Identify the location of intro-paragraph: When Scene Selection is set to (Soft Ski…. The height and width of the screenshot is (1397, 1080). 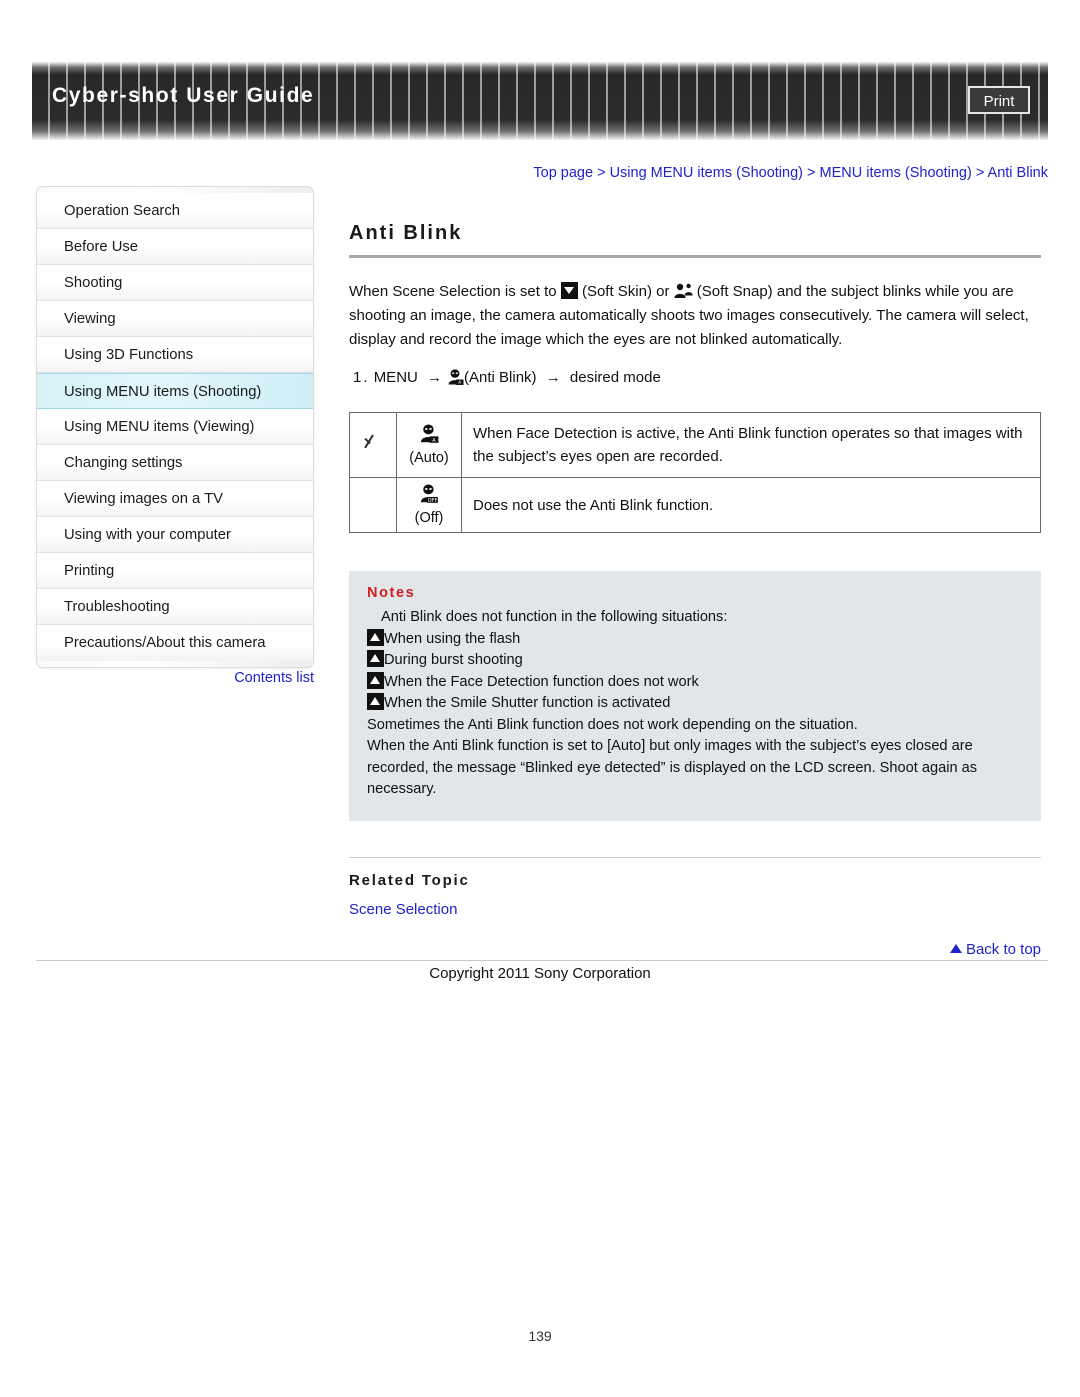
(695, 316).